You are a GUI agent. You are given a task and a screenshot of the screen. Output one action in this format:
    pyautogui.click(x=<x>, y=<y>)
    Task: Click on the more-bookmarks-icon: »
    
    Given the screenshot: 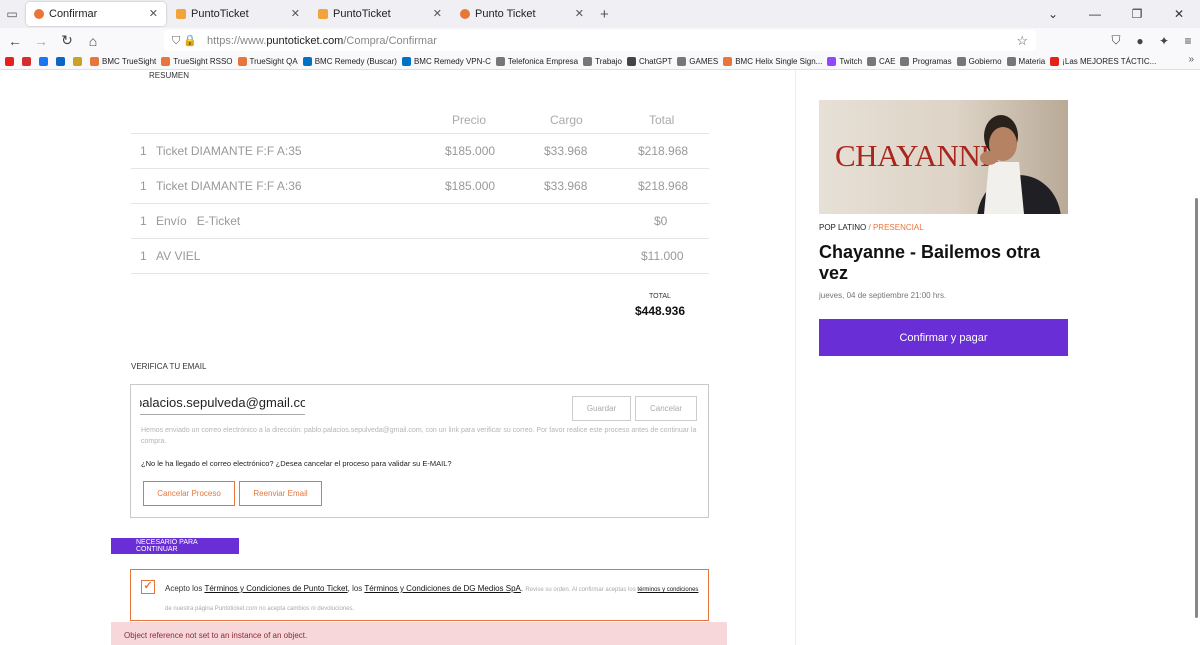 What is the action you would take?
    pyautogui.click(x=1191, y=59)
    